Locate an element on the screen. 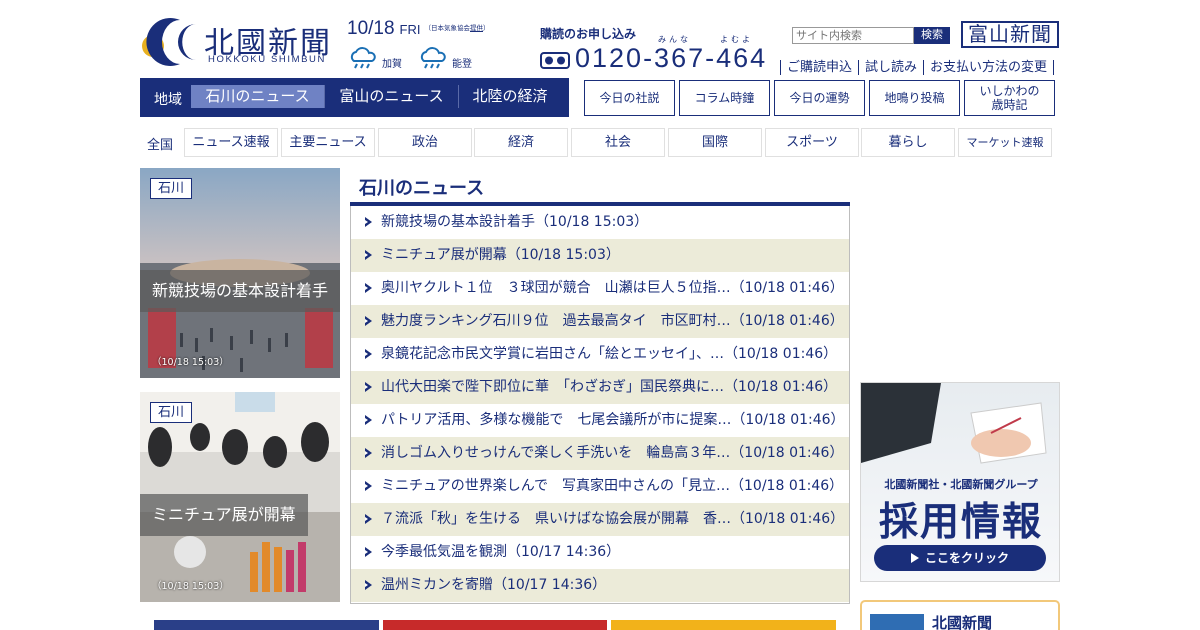 The height and width of the screenshot is (630, 1200). editorial-button: 今日の社説 is located at coordinates (629, 98).